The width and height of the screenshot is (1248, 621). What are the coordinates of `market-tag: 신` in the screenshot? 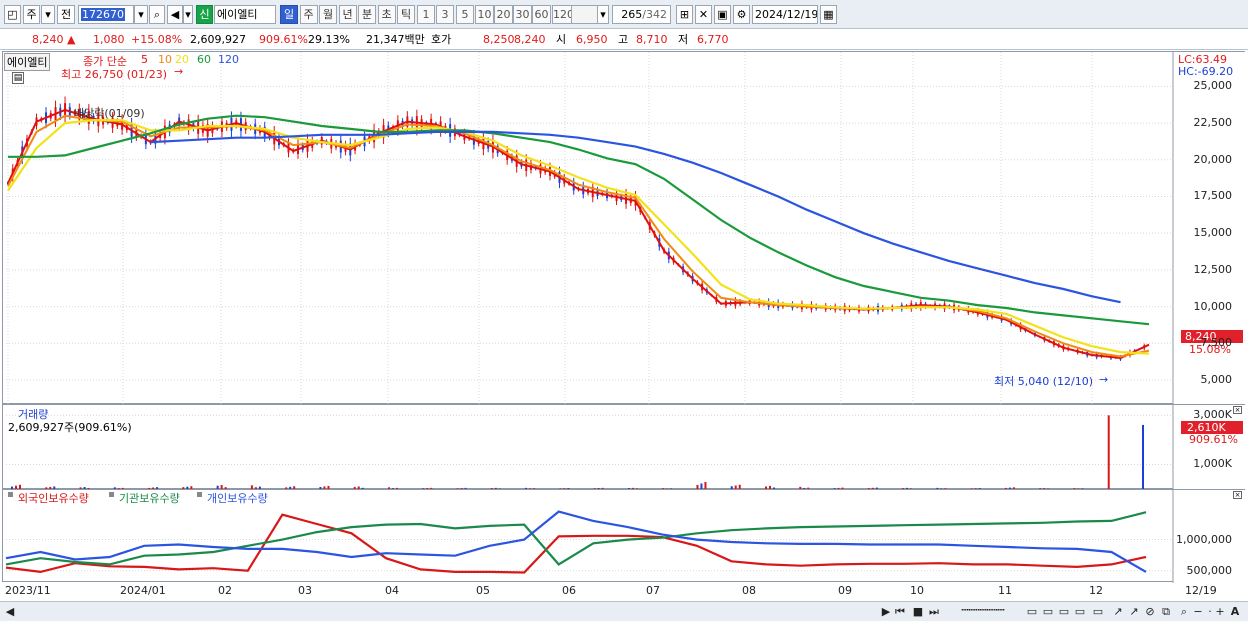 It's located at (204, 14).